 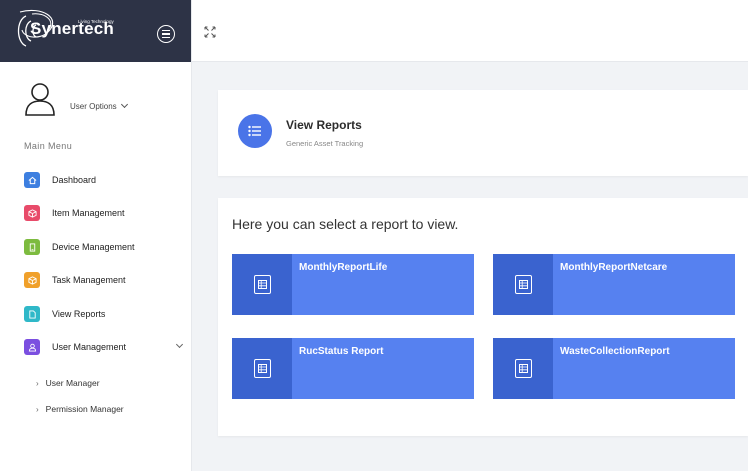 I want to click on page-header-card: View Reports Generic Asset Tracking, so click(x=483, y=133).